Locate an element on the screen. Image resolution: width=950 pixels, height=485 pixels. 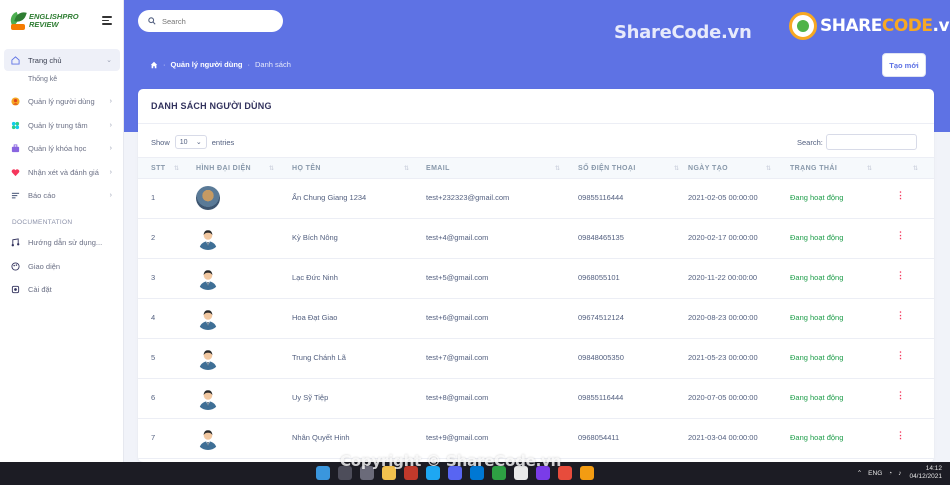
sidebar-item-label: Cài đặt is located at coordinates (40, 289).